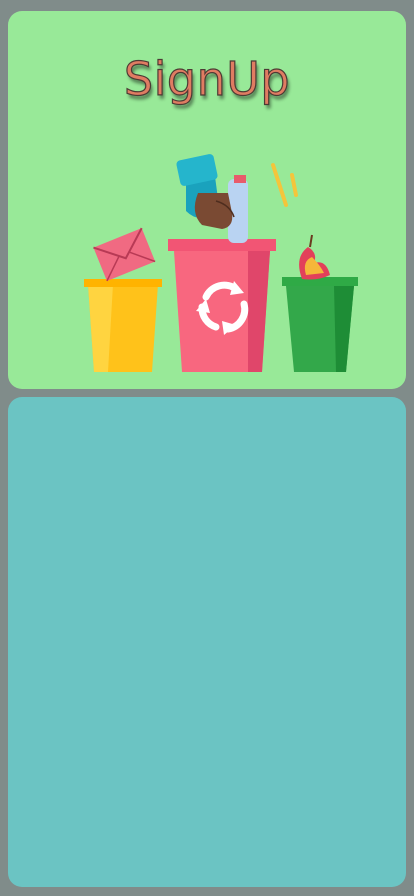  I want to click on pink-bin-icon, so click(222, 305).